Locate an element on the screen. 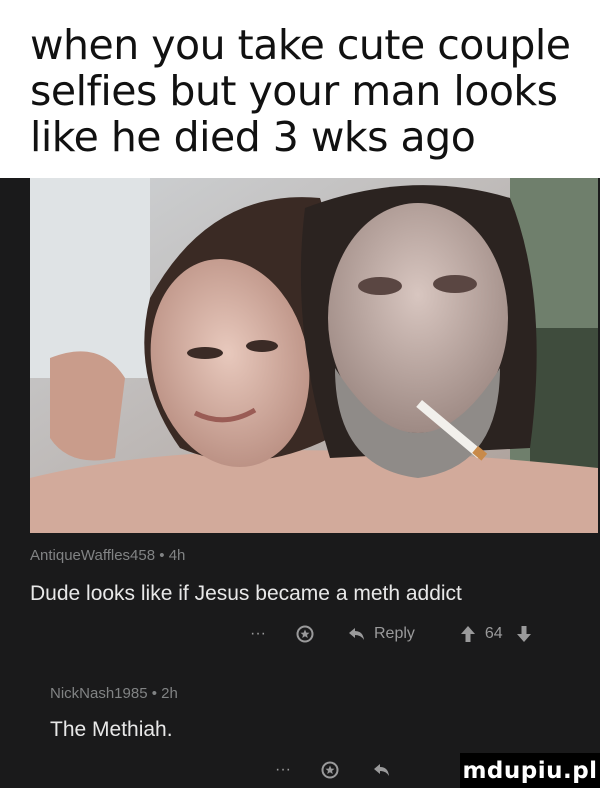 The height and width of the screenshot is (788, 600). caption-line-1: when you take cute couple is located at coordinates (300, 45).